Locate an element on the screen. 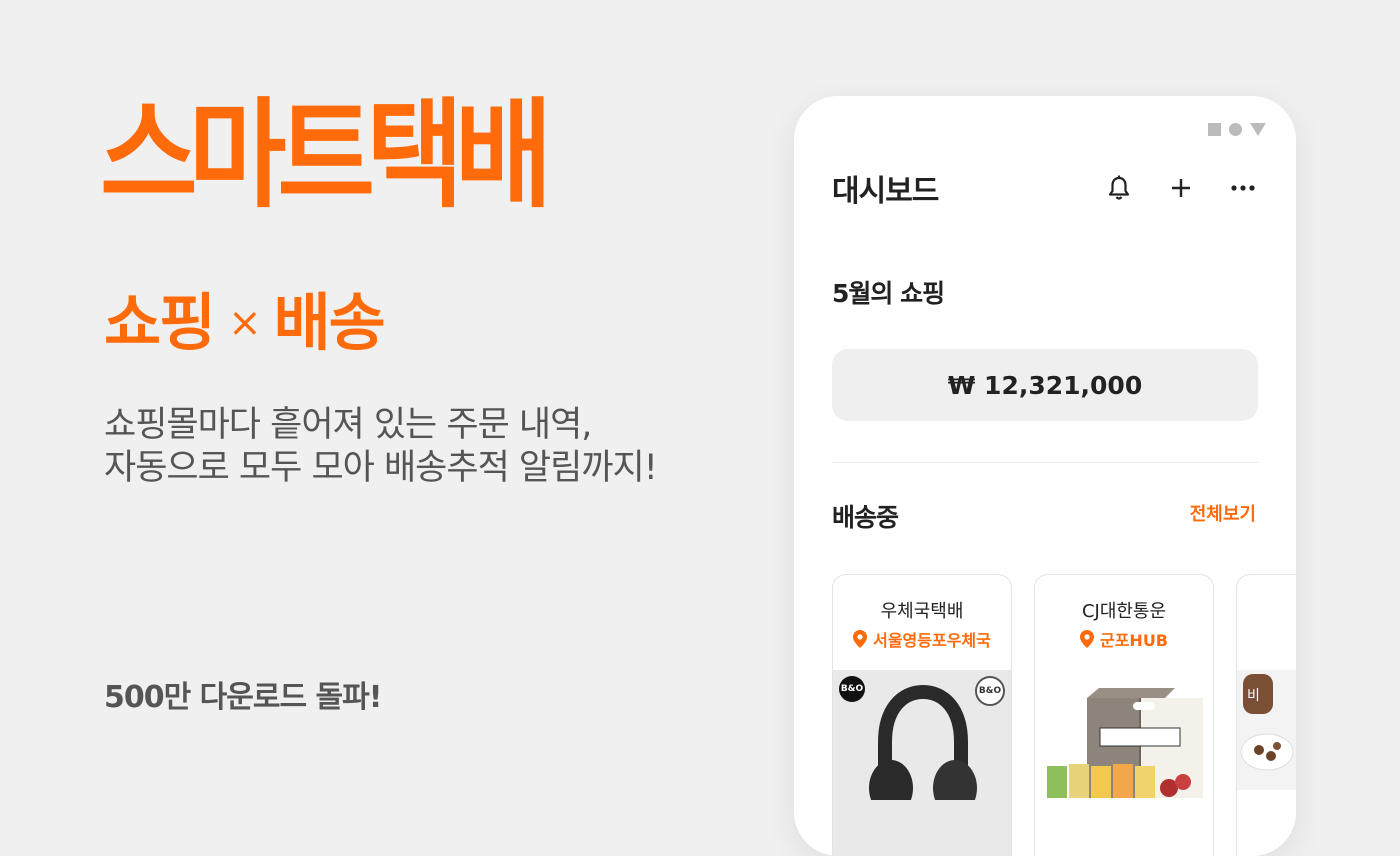 This screenshot has height=856, width=1400. circle-icon is located at coordinates (1235, 129).